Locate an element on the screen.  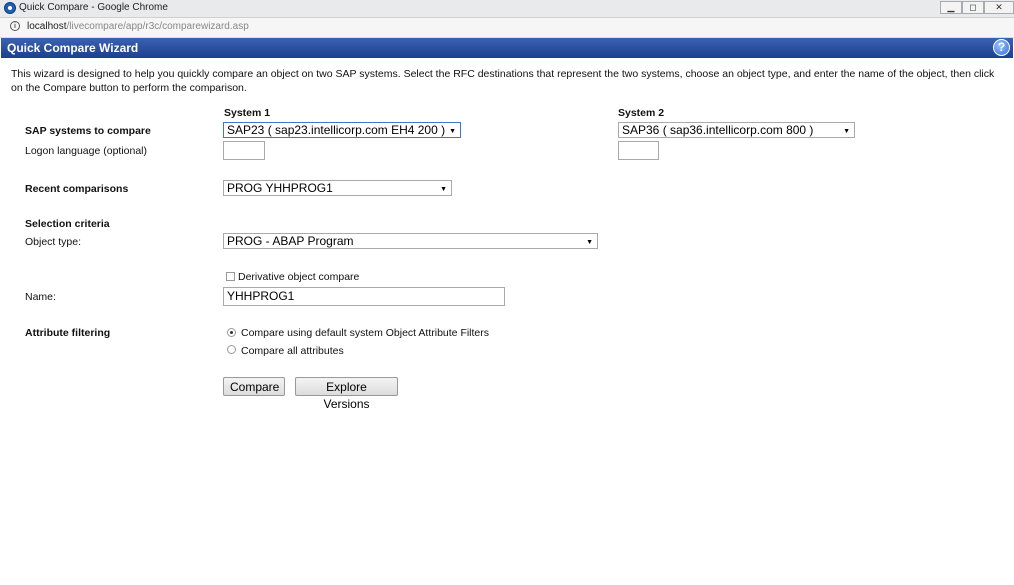
object-name-input: YHHPROG1 is located at coordinates (364, 296).